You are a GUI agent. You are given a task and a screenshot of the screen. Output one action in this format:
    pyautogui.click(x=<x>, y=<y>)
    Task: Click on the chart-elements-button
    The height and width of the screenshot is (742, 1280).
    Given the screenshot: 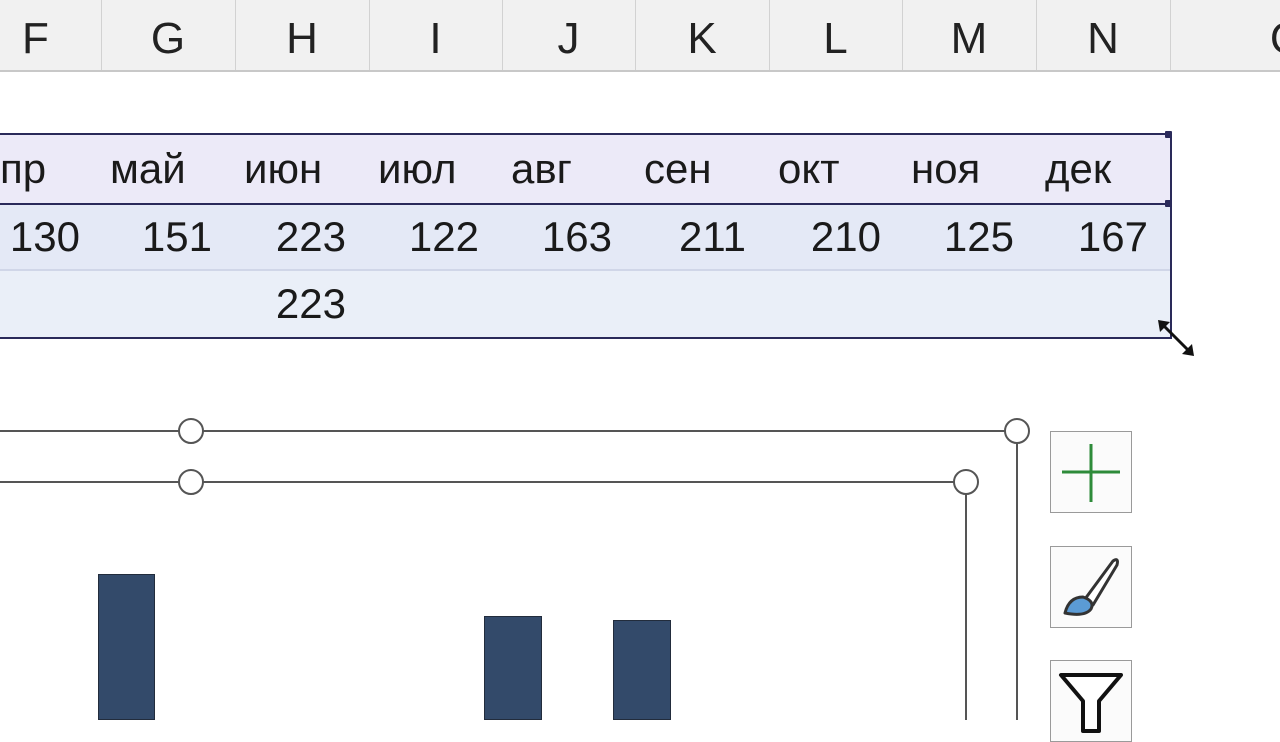 What is the action you would take?
    pyautogui.click(x=1091, y=472)
    